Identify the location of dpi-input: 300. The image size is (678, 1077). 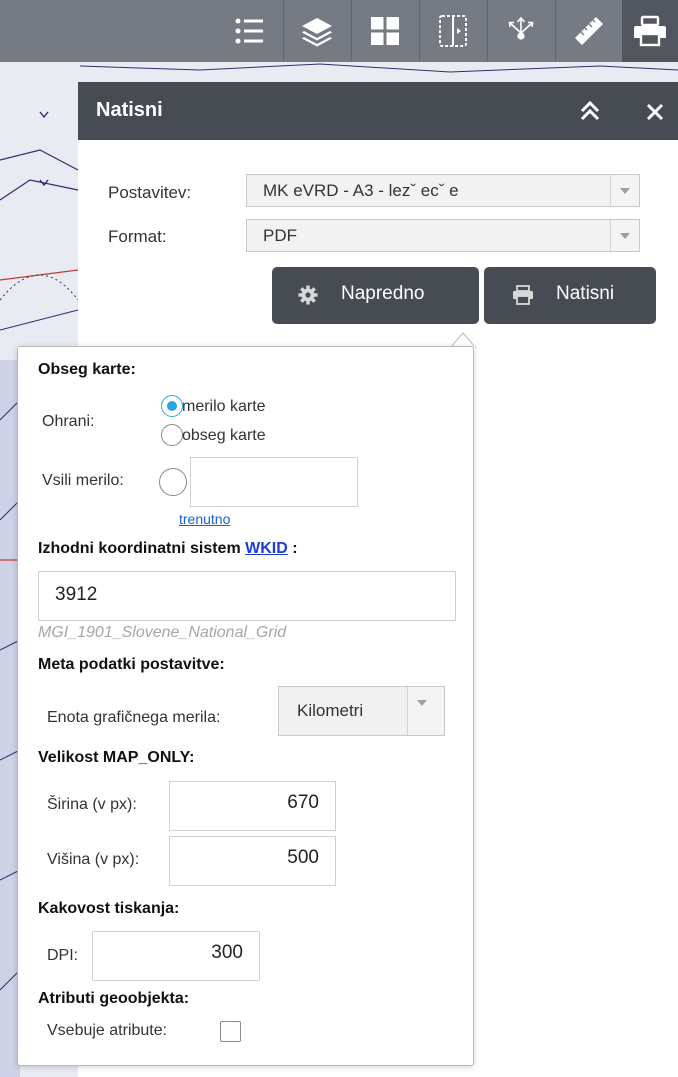
(176, 956).